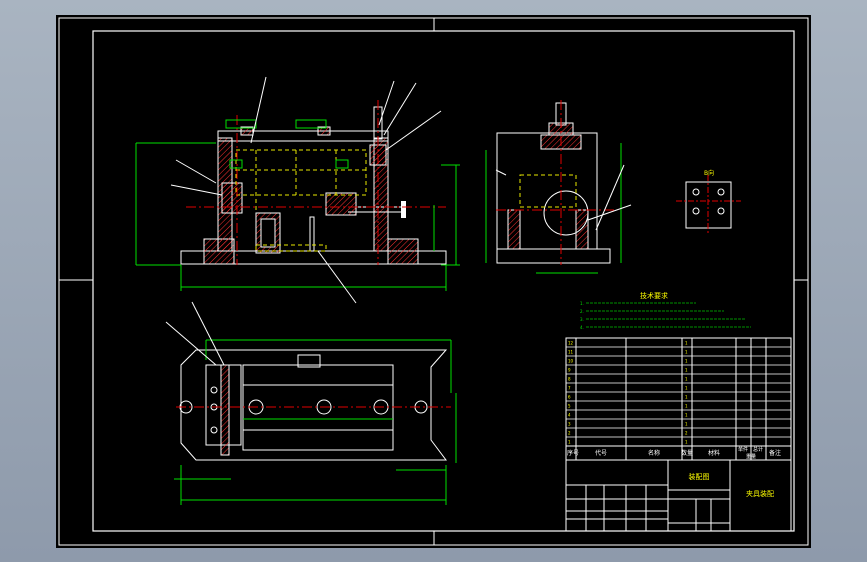  Describe the element at coordinates (571, 343) in the screenshot. I see `bom-seq: 12` at that location.